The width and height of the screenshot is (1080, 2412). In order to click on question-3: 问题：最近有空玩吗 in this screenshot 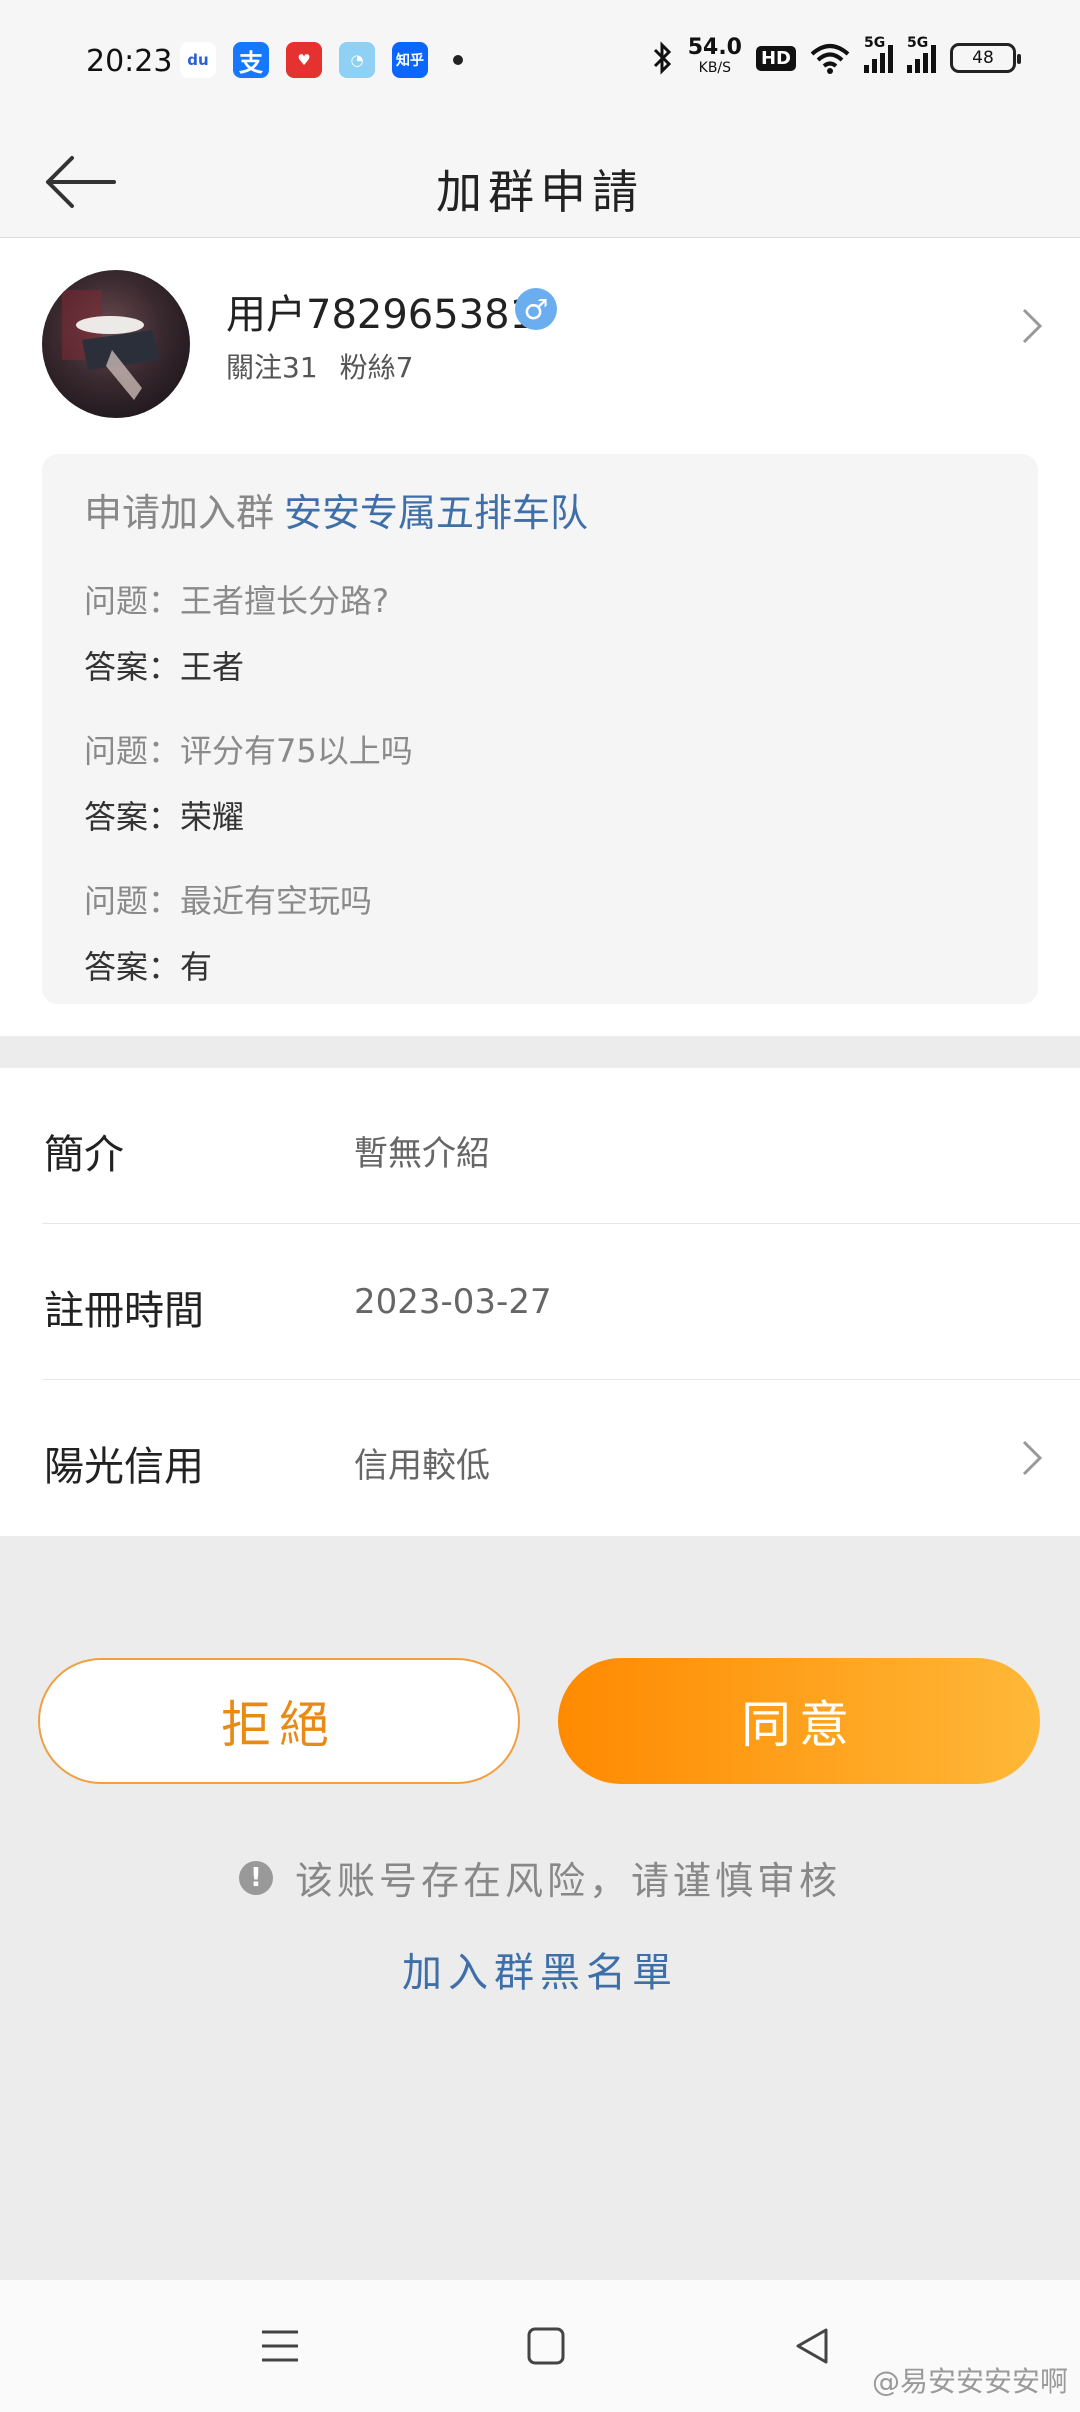, I will do `click(228, 901)`.